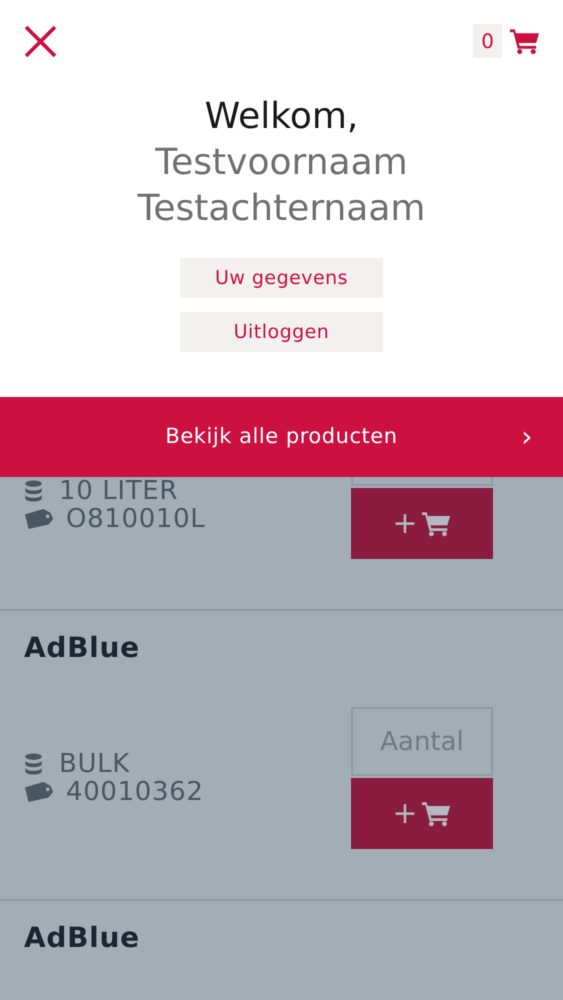  I want to click on product-code: O810010L, so click(136, 519).